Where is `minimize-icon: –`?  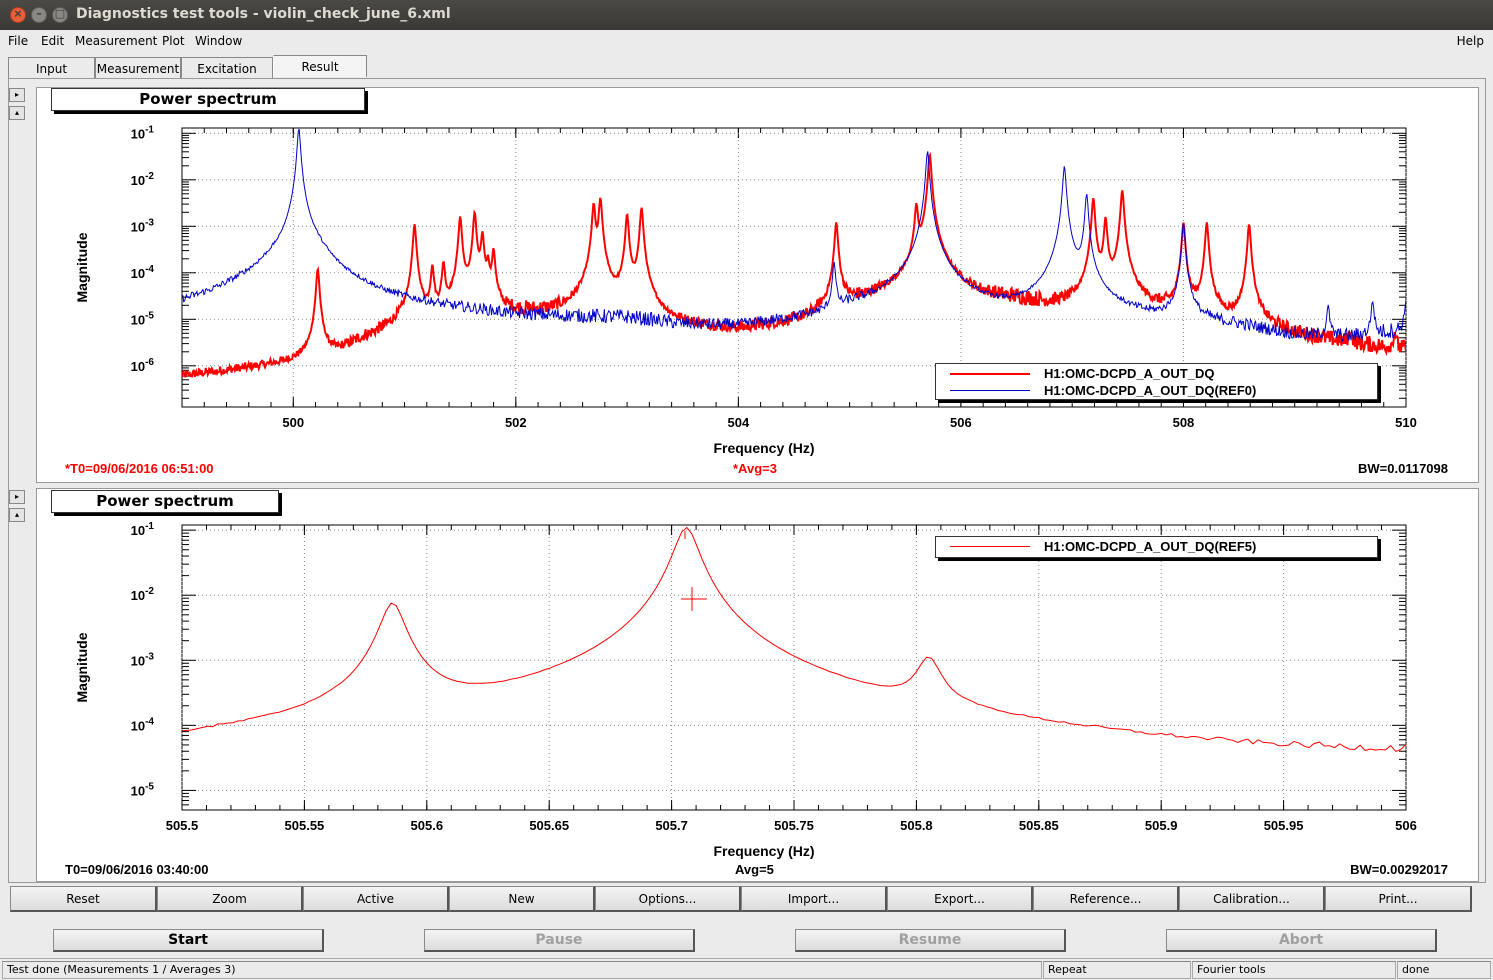 minimize-icon: – is located at coordinates (39, 13).